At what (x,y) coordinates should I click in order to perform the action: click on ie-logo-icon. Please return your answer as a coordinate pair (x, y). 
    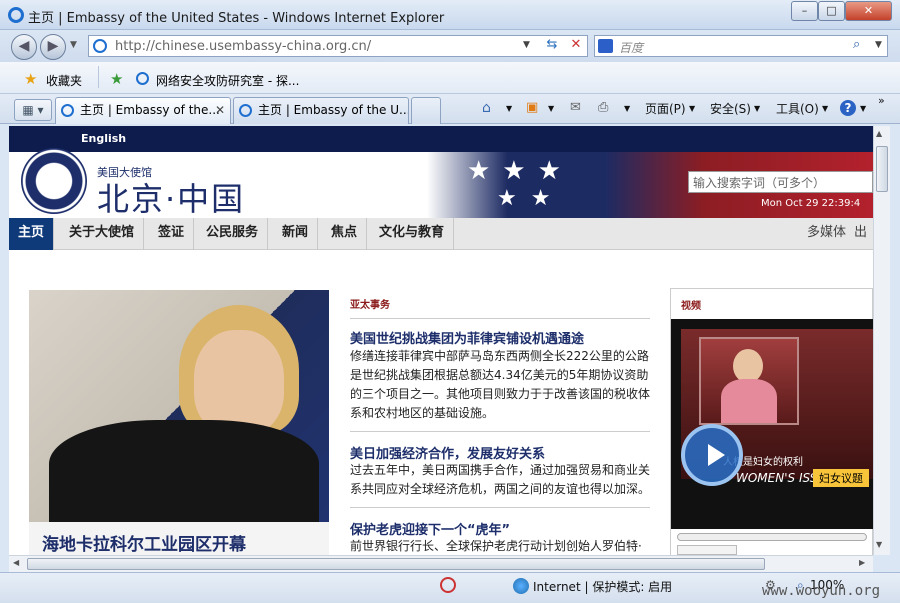
    Looking at the image, I should click on (16, 15).